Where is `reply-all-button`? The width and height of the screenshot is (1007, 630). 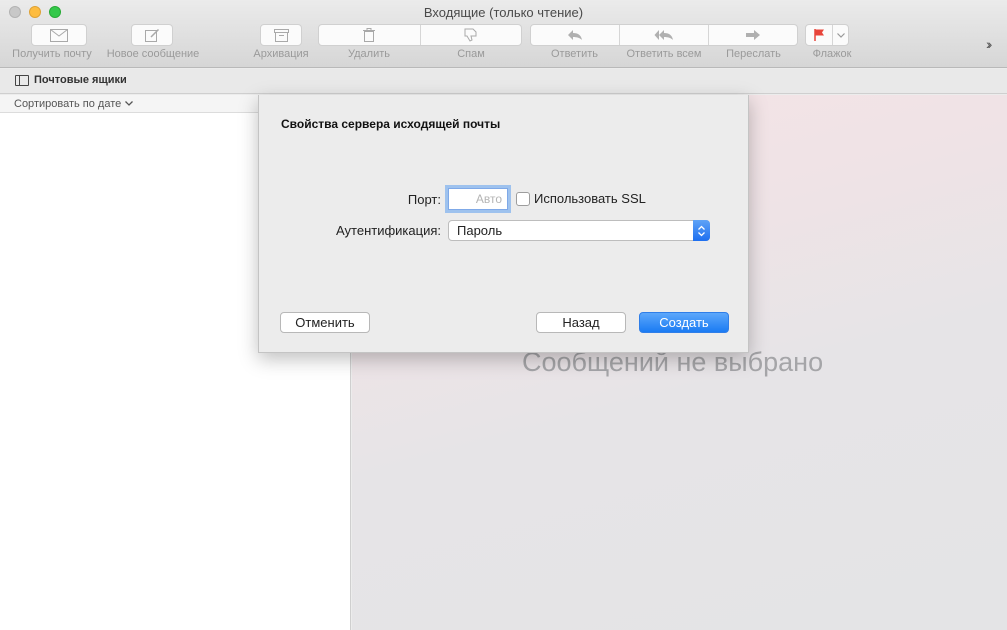
reply-all-button is located at coordinates (663, 35).